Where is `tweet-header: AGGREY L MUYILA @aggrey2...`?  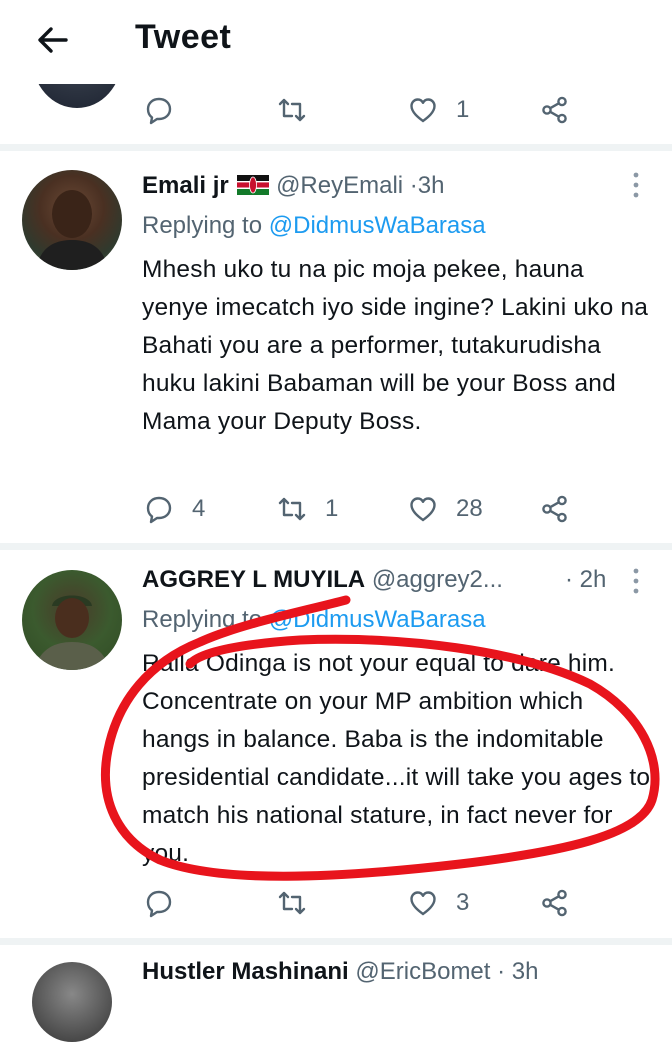 tweet-header: AGGREY L MUYILA @aggrey2... is located at coordinates (322, 580).